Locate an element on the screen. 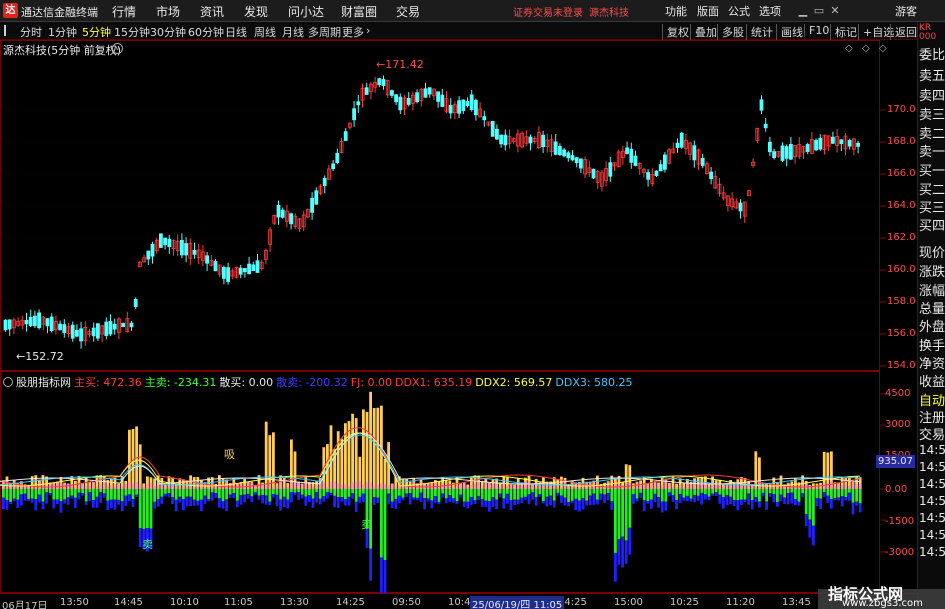  side-item: 卖一 is located at coordinates (932, 150).